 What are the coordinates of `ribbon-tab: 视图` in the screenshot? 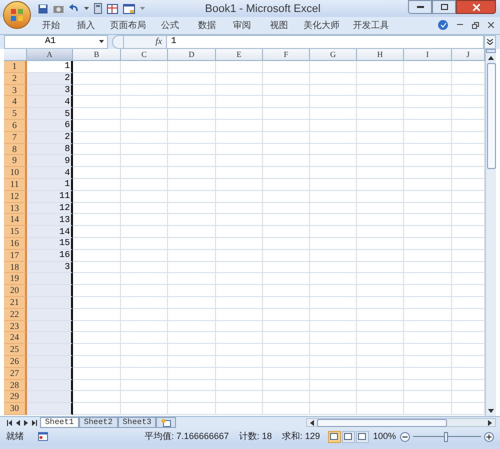 It's located at (279, 25).